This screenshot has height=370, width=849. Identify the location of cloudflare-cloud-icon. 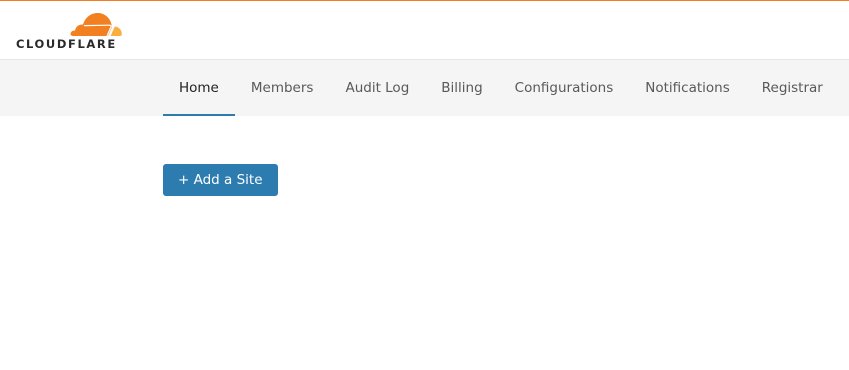
(96, 24).